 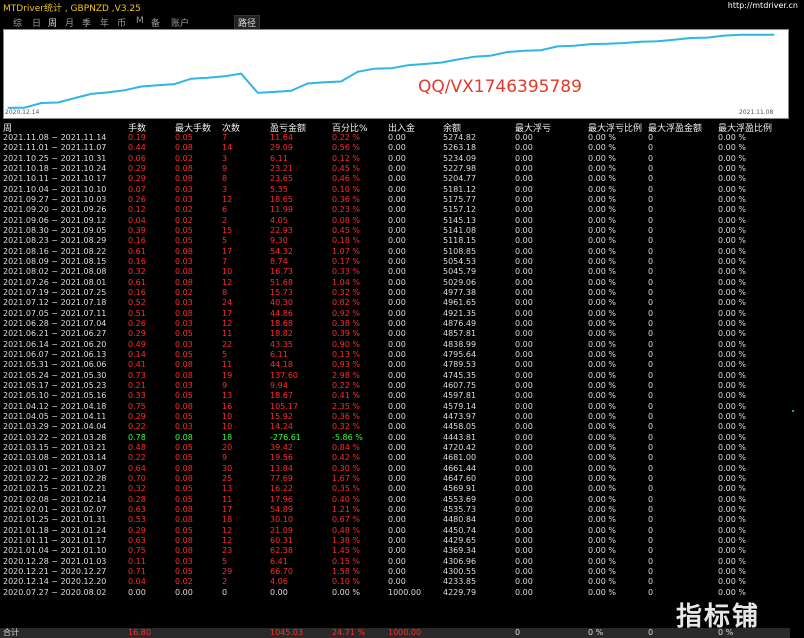 I want to click on table-cell: 0.32, so click(x=137, y=272).